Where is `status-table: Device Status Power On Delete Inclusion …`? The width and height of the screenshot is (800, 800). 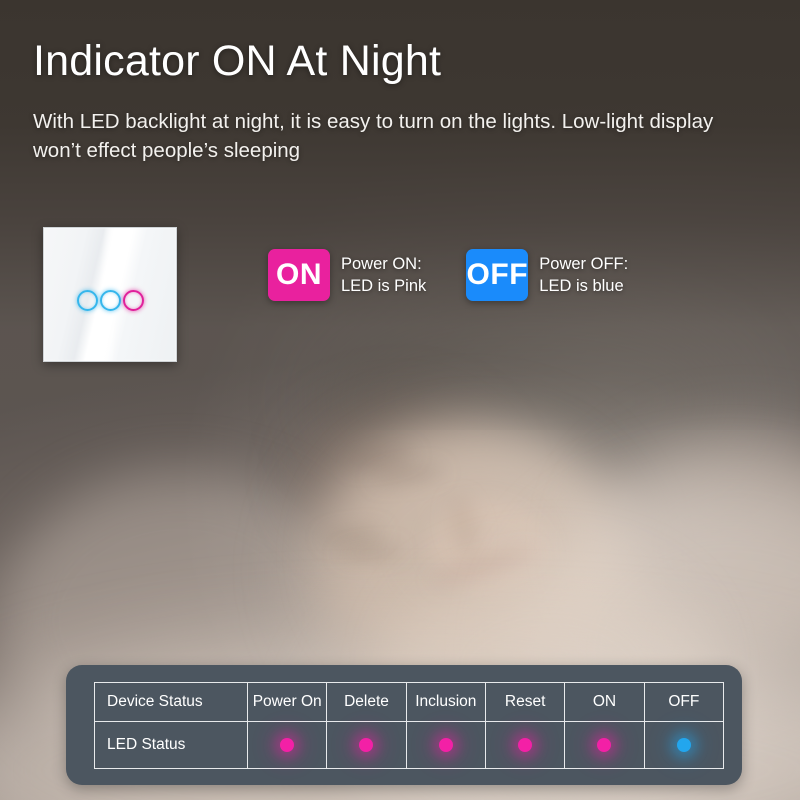
status-table: Device Status Power On Delete Inclusion … is located at coordinates (409, 725).